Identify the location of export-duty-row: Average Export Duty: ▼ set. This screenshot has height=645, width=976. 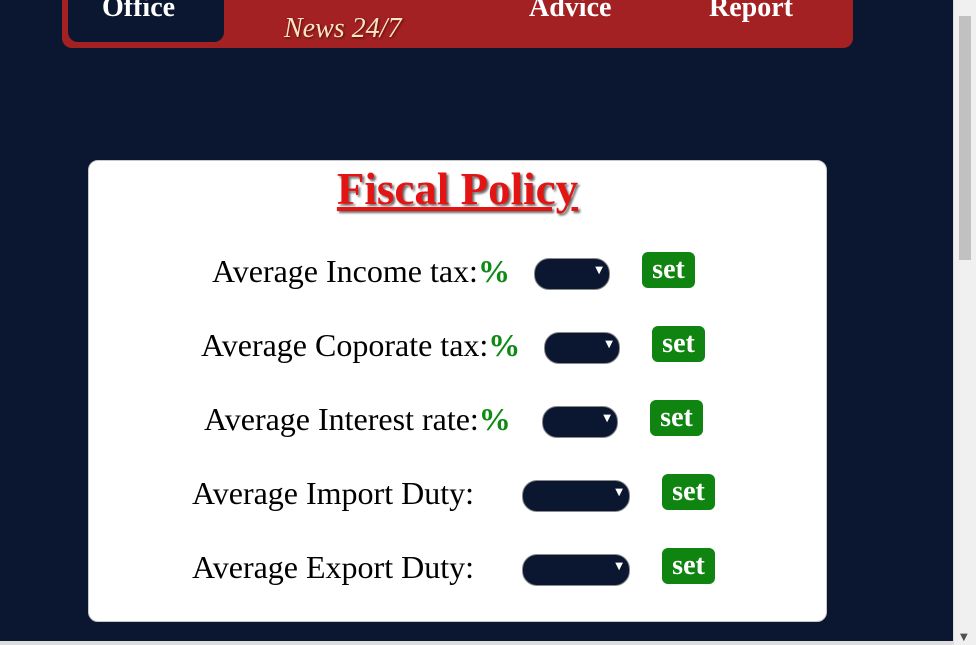
(457, 567).